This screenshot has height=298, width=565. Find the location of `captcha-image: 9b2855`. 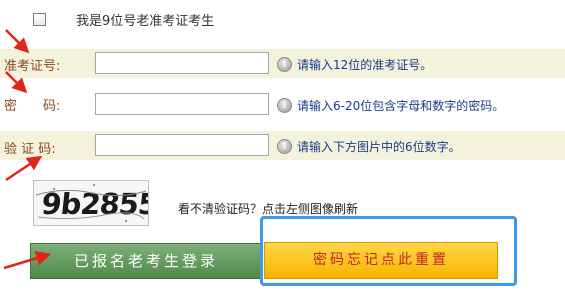

captcha-image: 9b2855 is located at coordinates (96, 203).